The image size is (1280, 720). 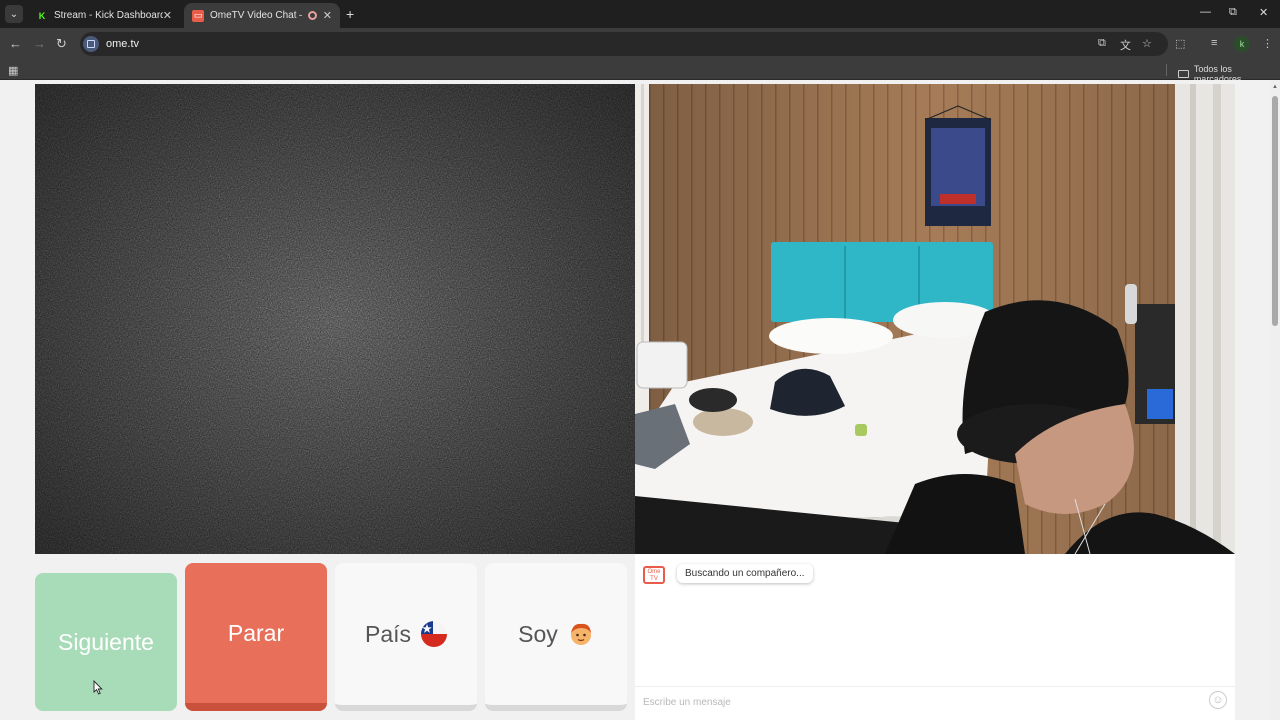 I want to click on site-info-icon, so click(x=91, y=44).